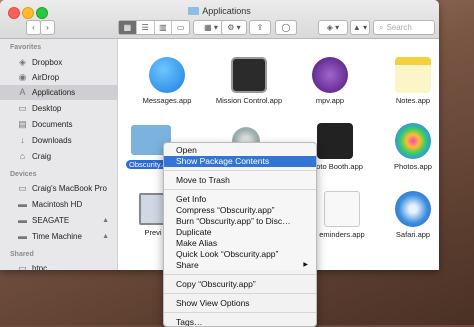 The height and width of the screenshot is (327, 474). What do you see at coordinates (404, 27) in the screenshot?
I see `search-input: ⌕ Search` at bounding box center [404, 27].